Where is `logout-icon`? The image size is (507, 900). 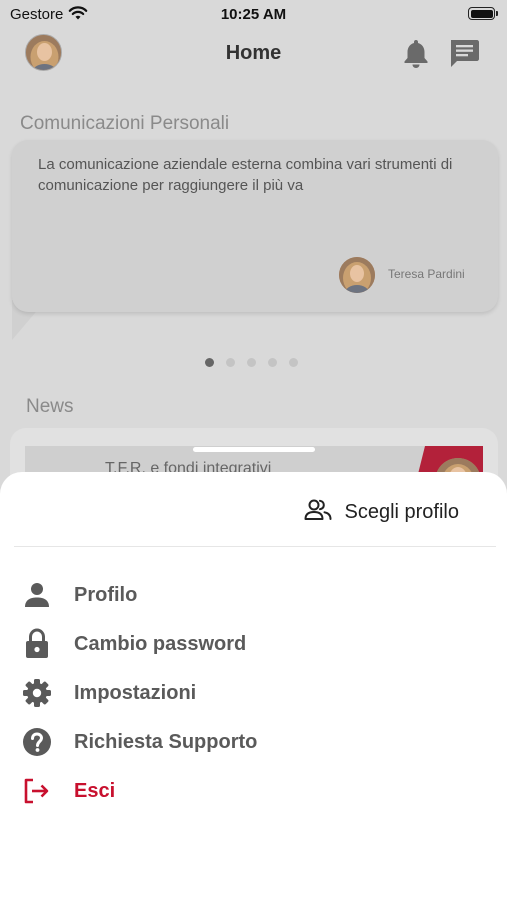
logout-icon is located at coordinates (37, 791).